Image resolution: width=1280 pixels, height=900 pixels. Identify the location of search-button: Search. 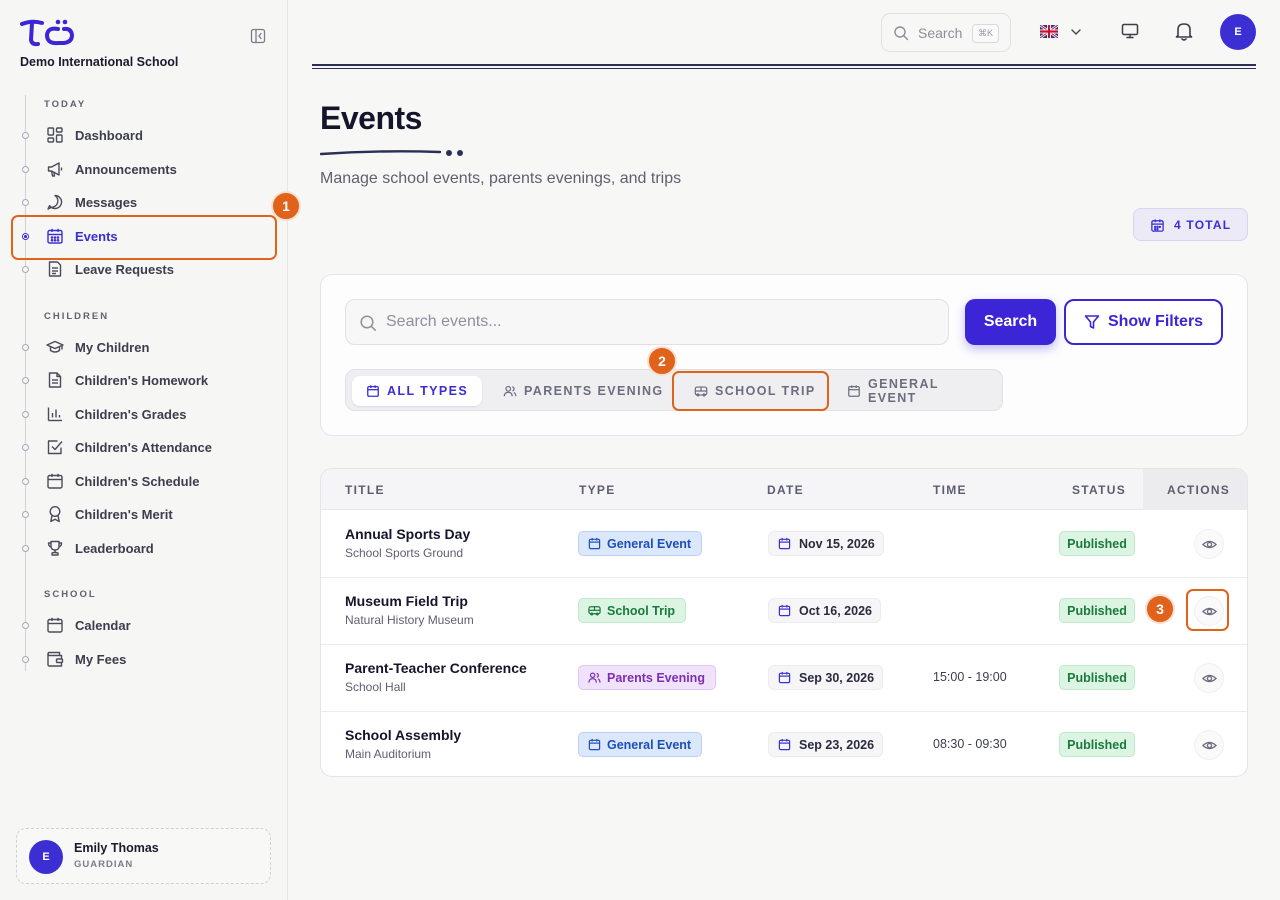
(1010, 322).